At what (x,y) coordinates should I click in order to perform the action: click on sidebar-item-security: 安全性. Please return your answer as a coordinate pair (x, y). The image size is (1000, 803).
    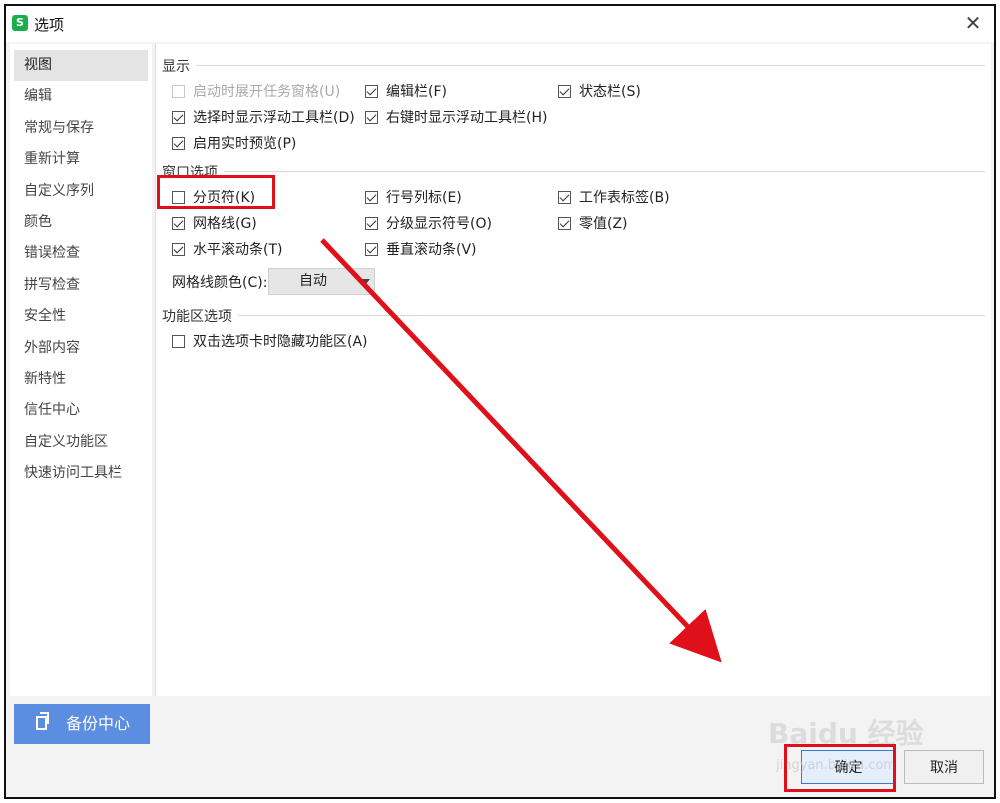
    Looking at the image, I should click on (81, 316).